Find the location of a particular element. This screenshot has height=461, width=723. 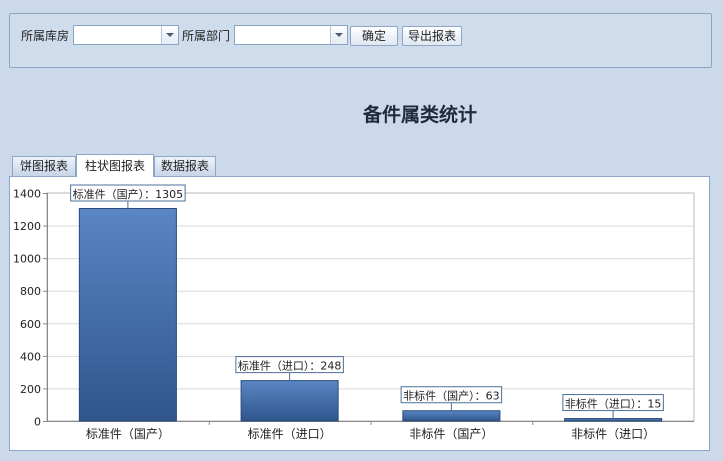

y-tick-label: 1200 is located at coordinates (27, 226).